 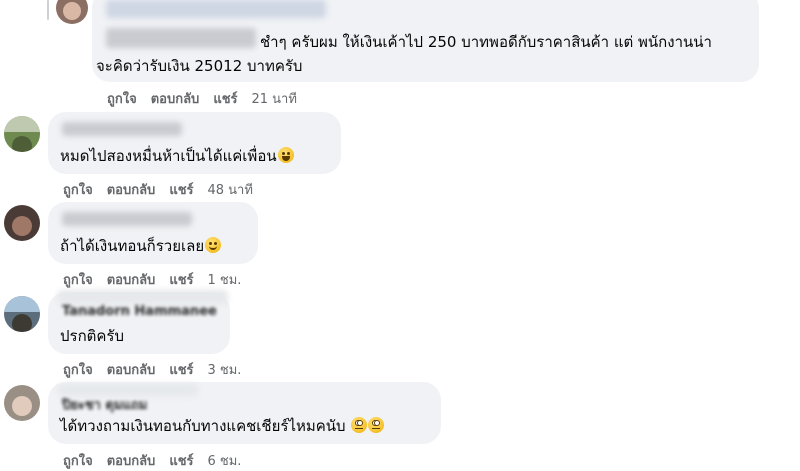 I want to click on comment-text: หมดไปสองหมื่นห้าเป็นได้แค่เพื่อน, so click(x=177, y=156).